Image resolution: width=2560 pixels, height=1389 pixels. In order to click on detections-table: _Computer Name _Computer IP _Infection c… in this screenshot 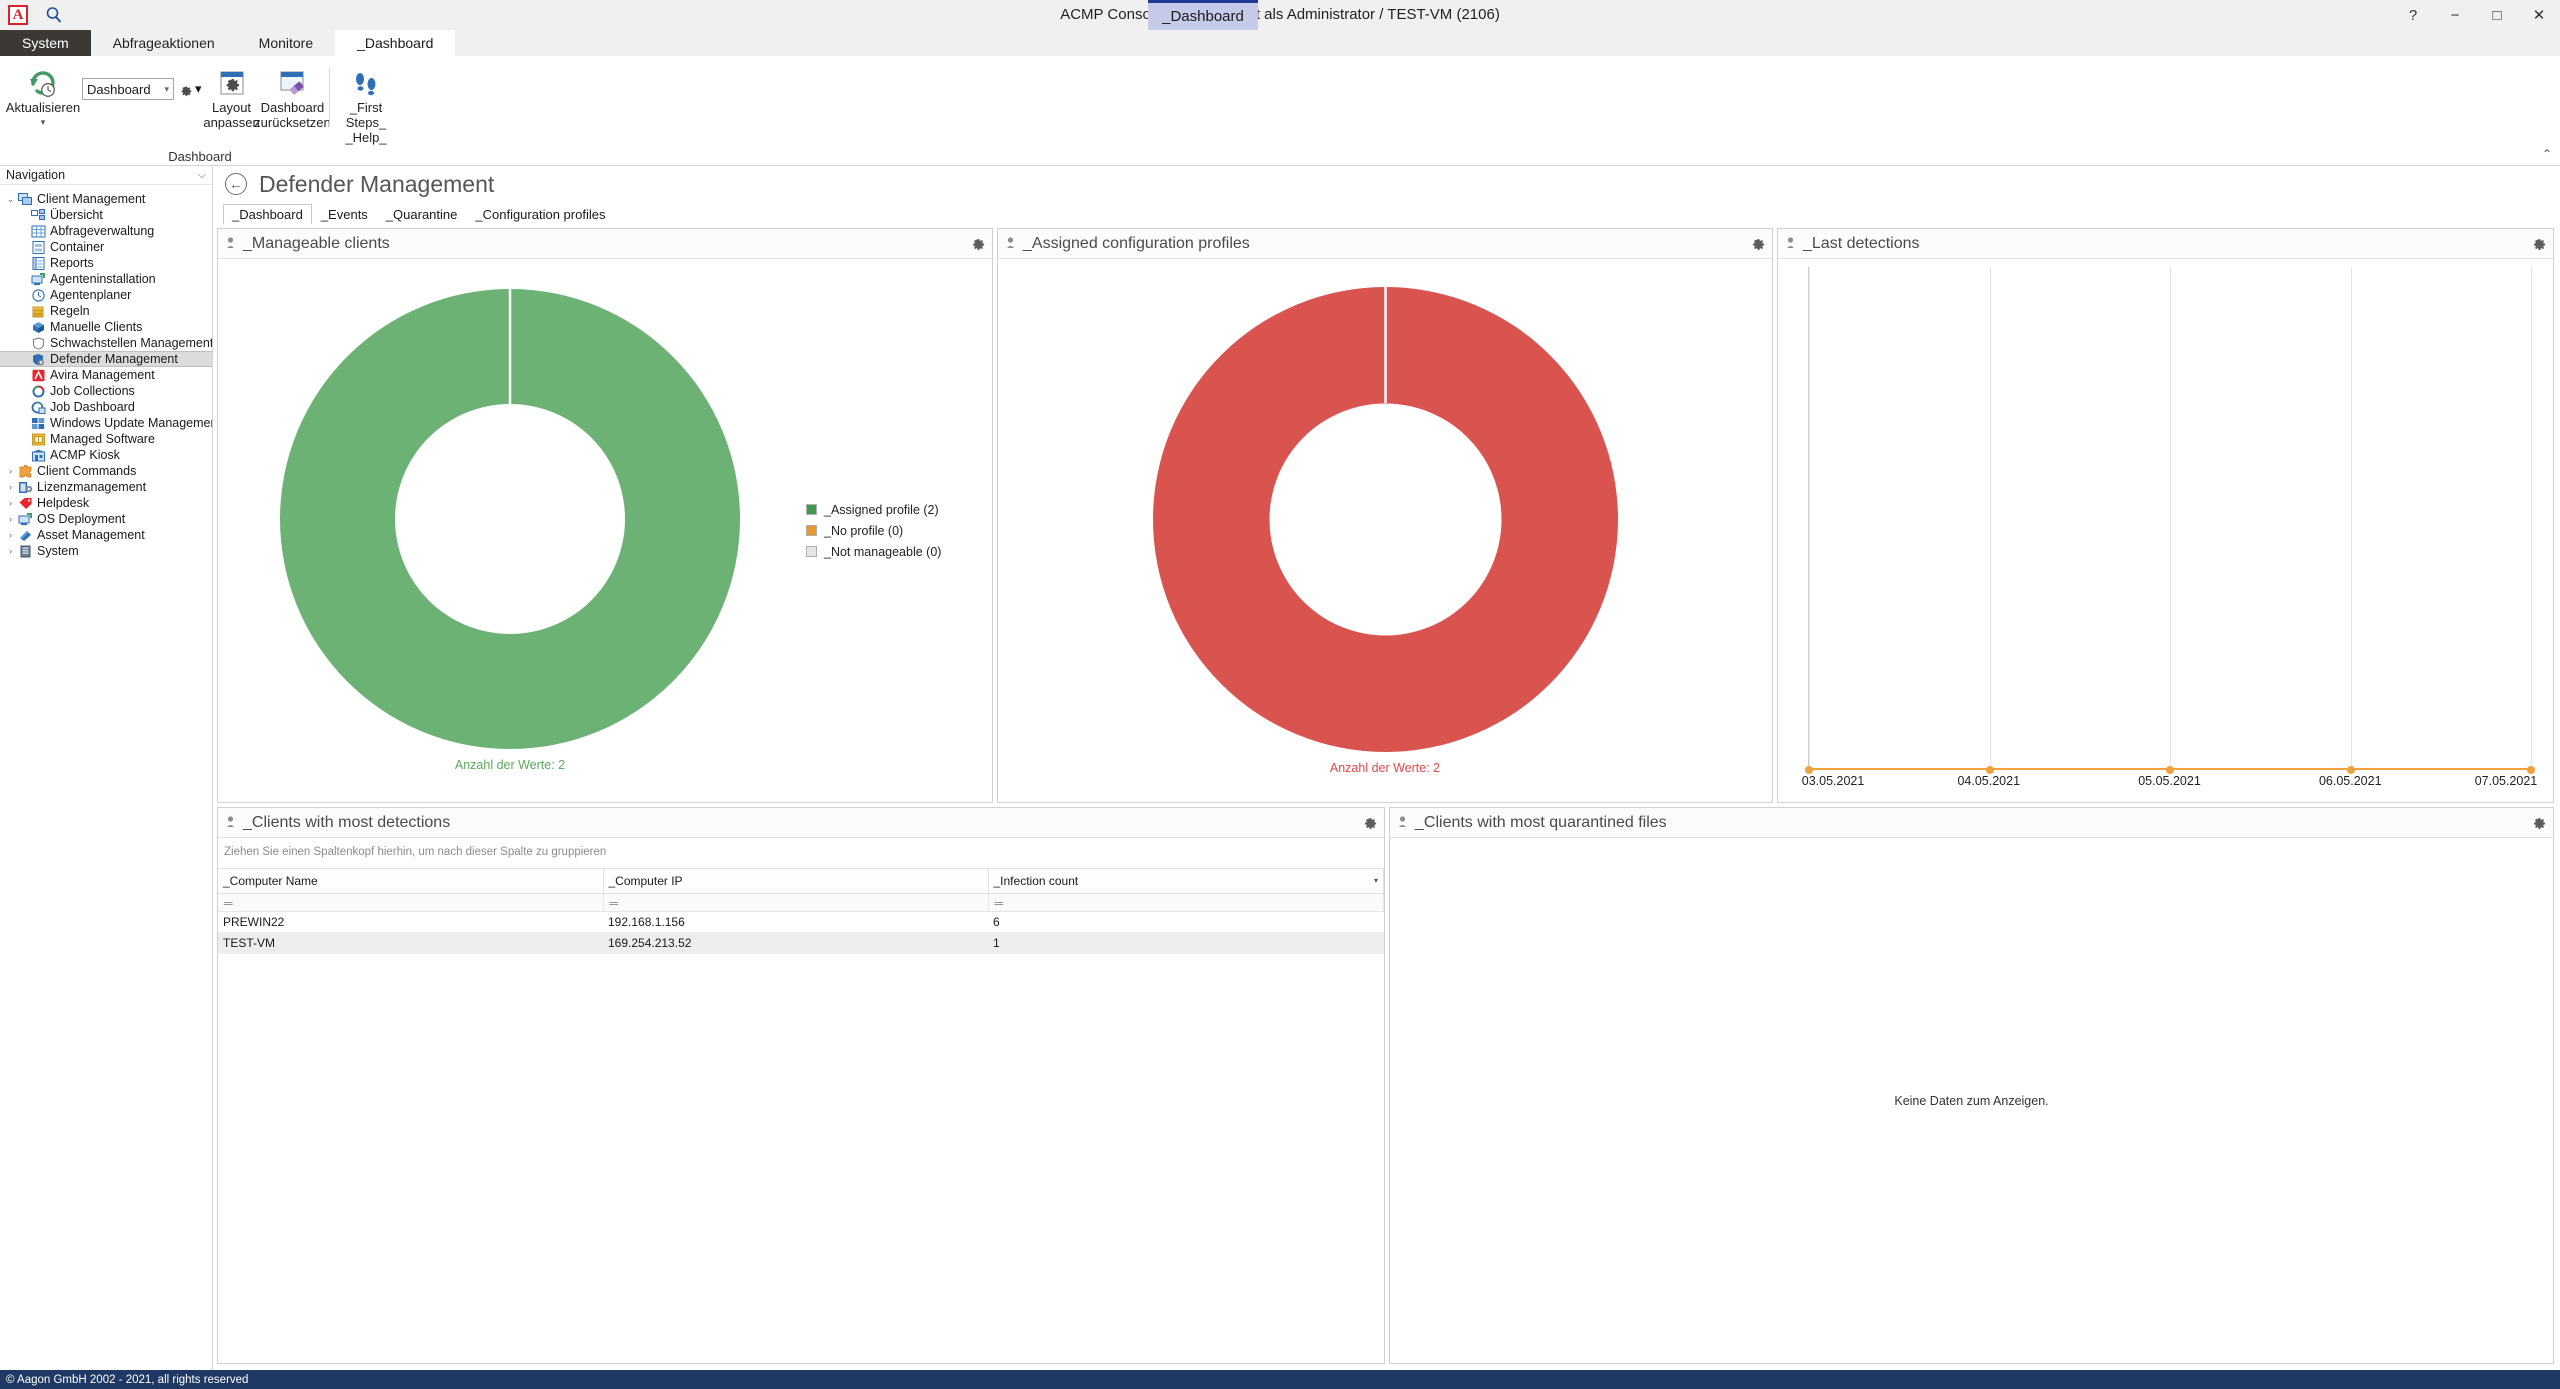, I will do `click(801, 911)`.